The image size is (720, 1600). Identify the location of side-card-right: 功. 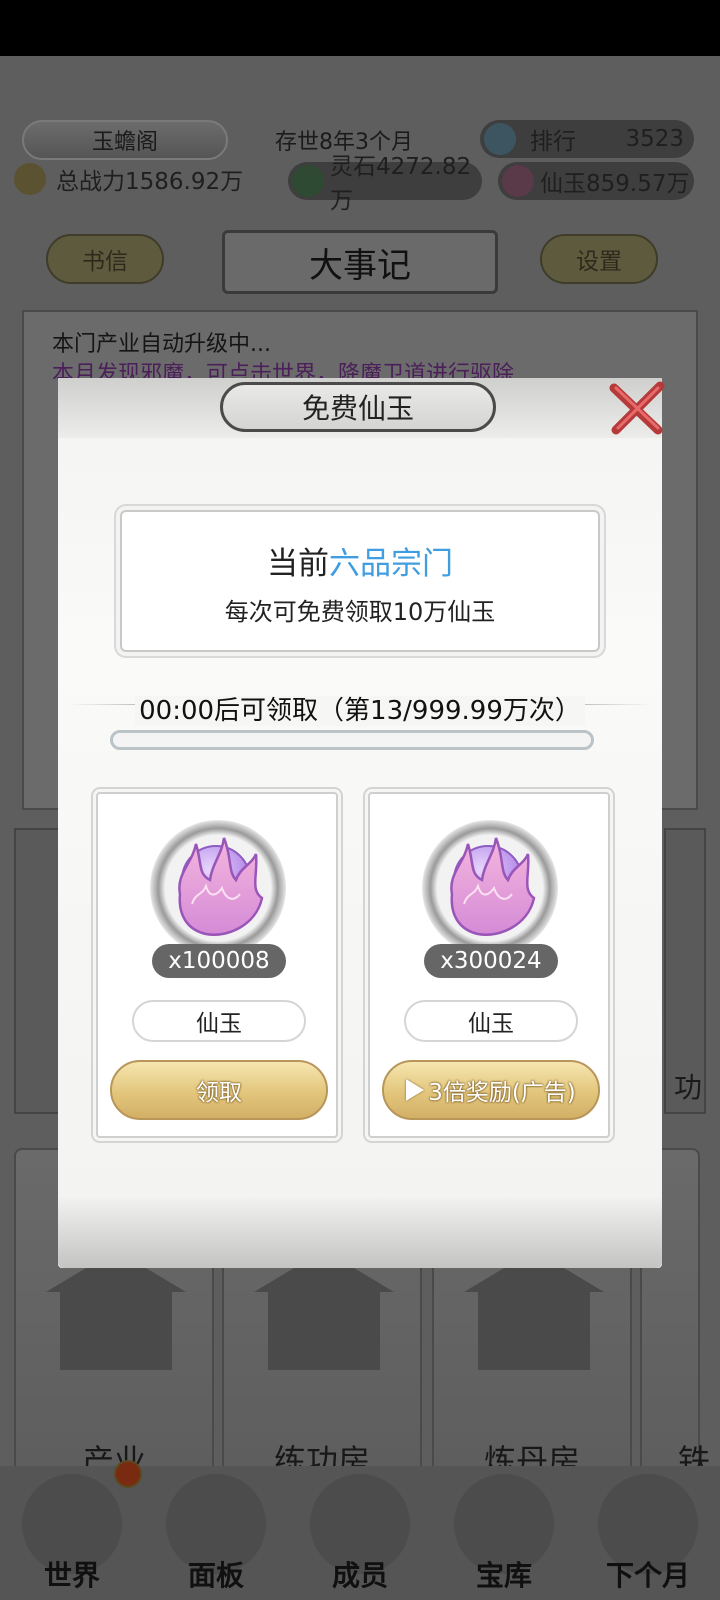
(685, 971).